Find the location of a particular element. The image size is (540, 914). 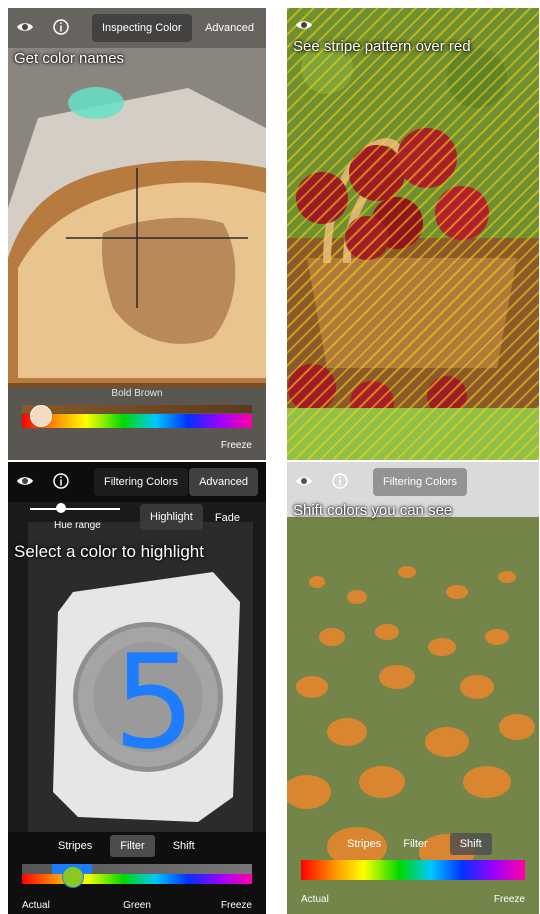

color-name-label: Bold Brown is located at coordinates (137, 393).